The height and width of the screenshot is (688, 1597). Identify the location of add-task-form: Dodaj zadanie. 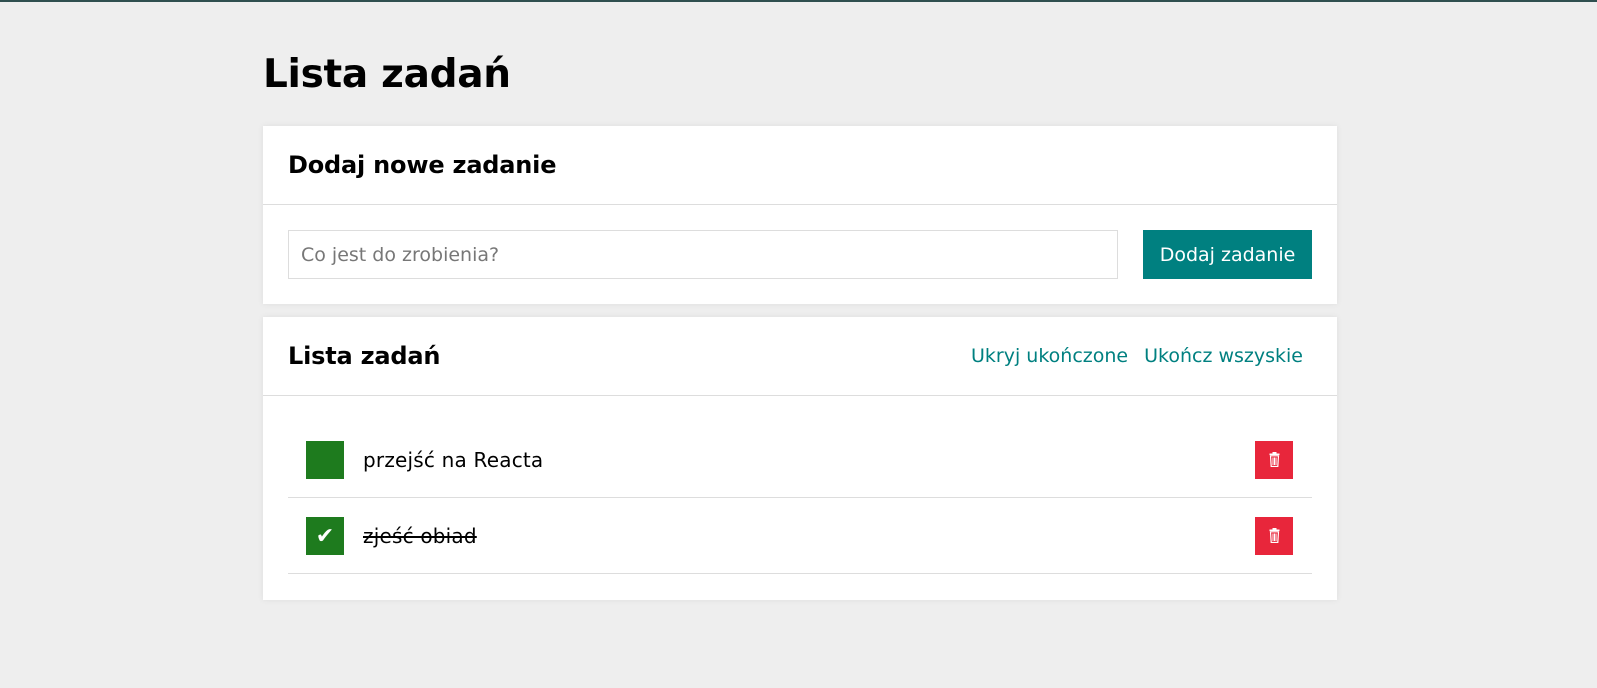
(800, 242).